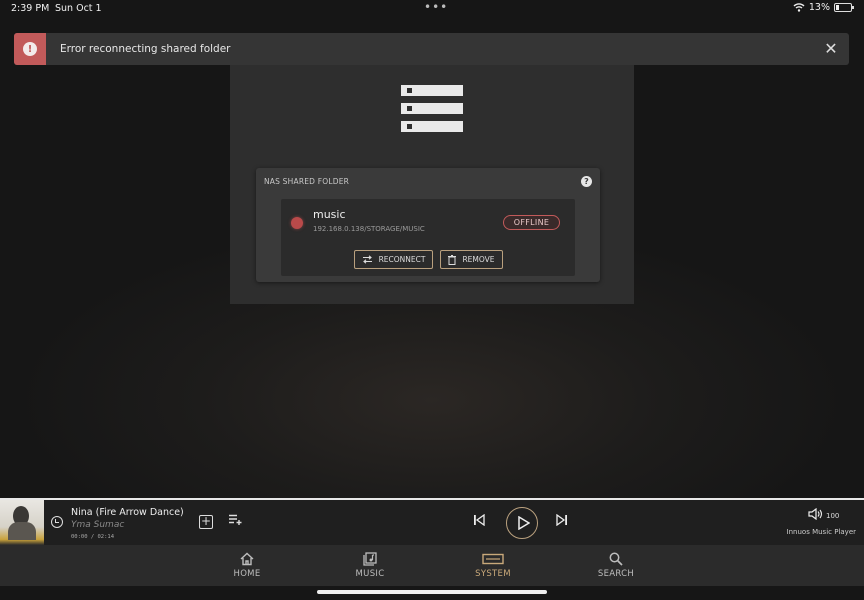  Describe the element at coordinates (297, 223) in the screenshot. I see `status-dot-icon` at that location.